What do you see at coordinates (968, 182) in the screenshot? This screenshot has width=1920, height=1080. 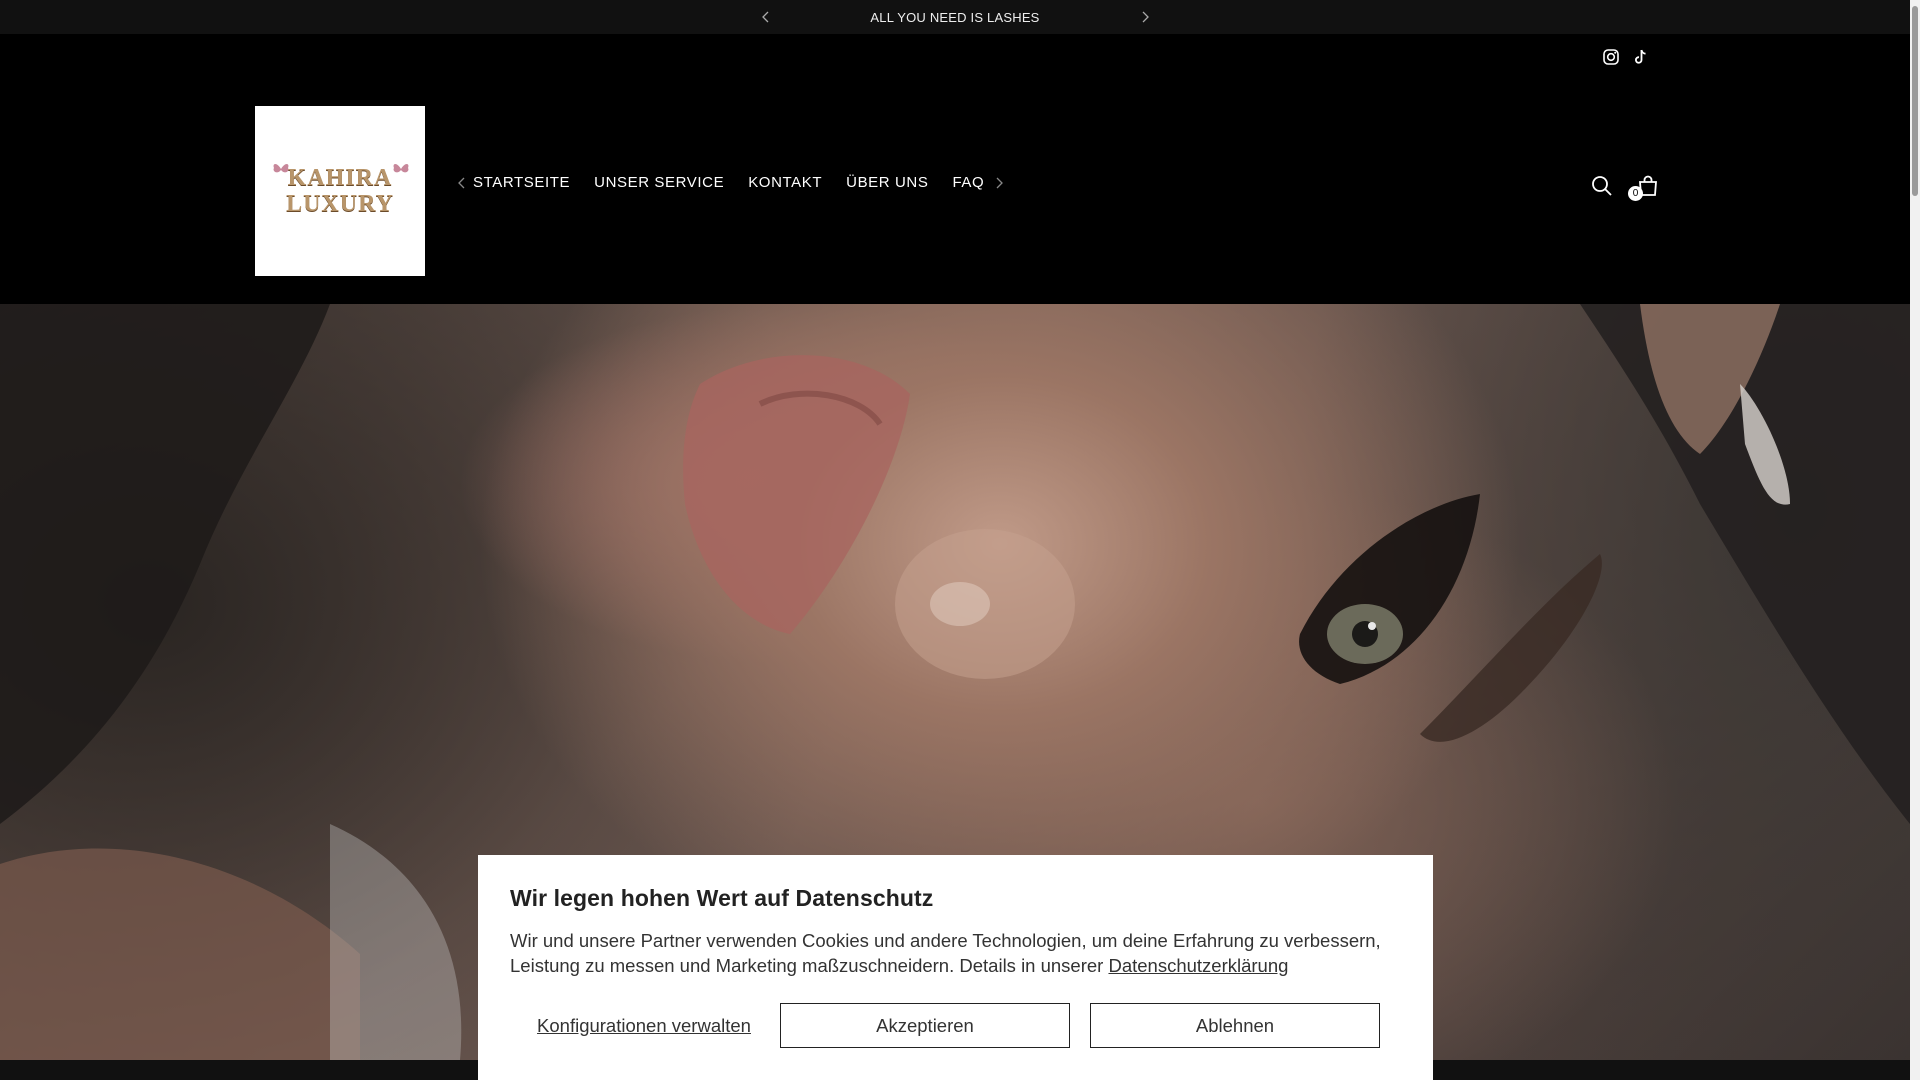 I see `nav-item-faq: FAQ` at bounding box center [968, 182].